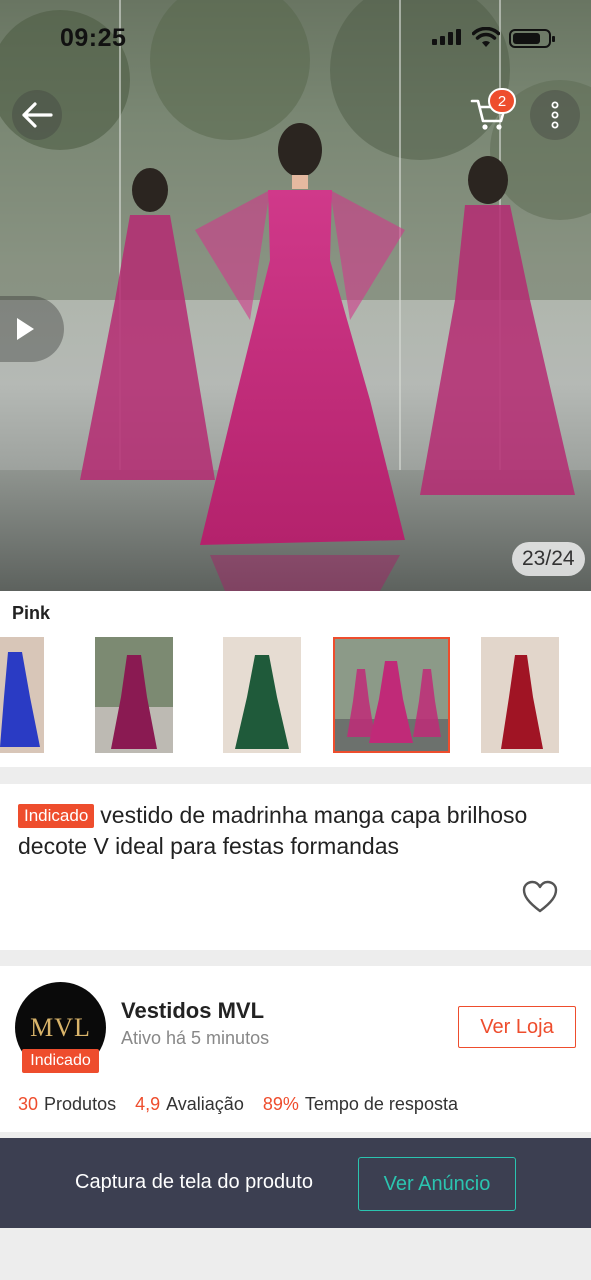 The width and height of the screenshot is (591, 1280). I want to click on stat-label: Avaliação, so click(205, 1104).